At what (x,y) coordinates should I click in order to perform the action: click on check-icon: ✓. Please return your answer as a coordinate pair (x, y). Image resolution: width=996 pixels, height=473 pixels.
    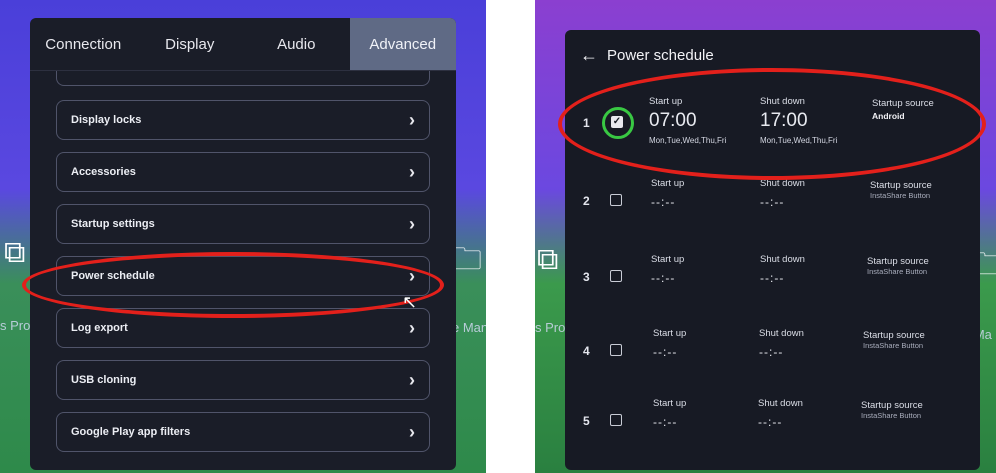
    Looking at the image, I should click on (617, 122).